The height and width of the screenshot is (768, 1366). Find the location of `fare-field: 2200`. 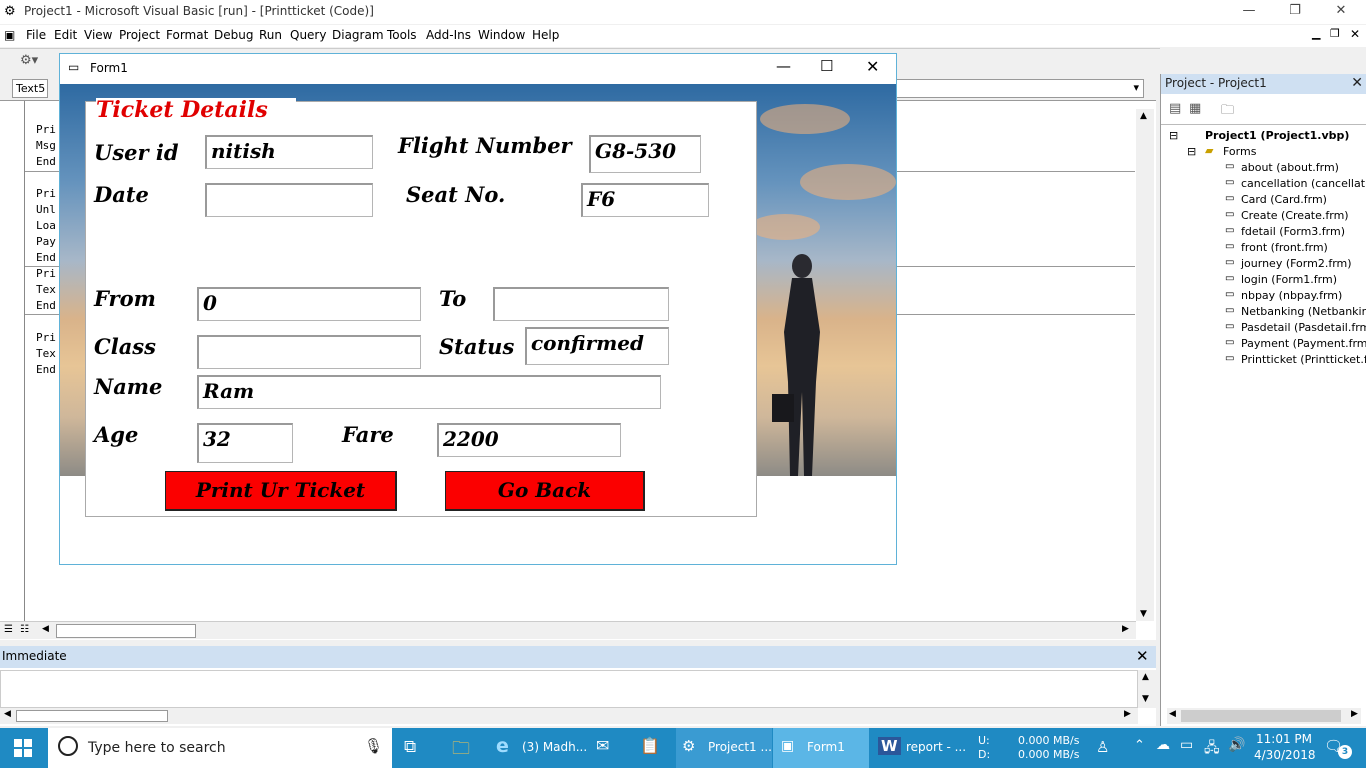

fare-field: 2200 is located at coordinates (529, 440).